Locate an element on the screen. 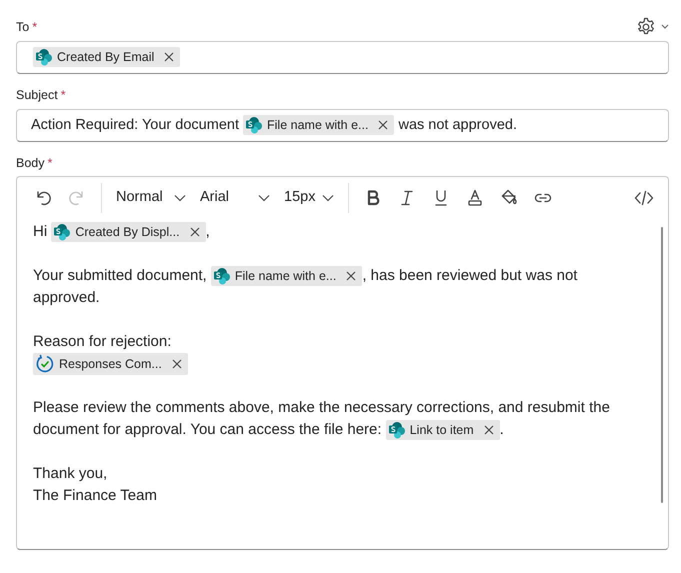 The height and width of the screenshot is (573, 681). subject-field: Action Required: Your document File name with e... was not approved. is located at coordinates (342, 125).